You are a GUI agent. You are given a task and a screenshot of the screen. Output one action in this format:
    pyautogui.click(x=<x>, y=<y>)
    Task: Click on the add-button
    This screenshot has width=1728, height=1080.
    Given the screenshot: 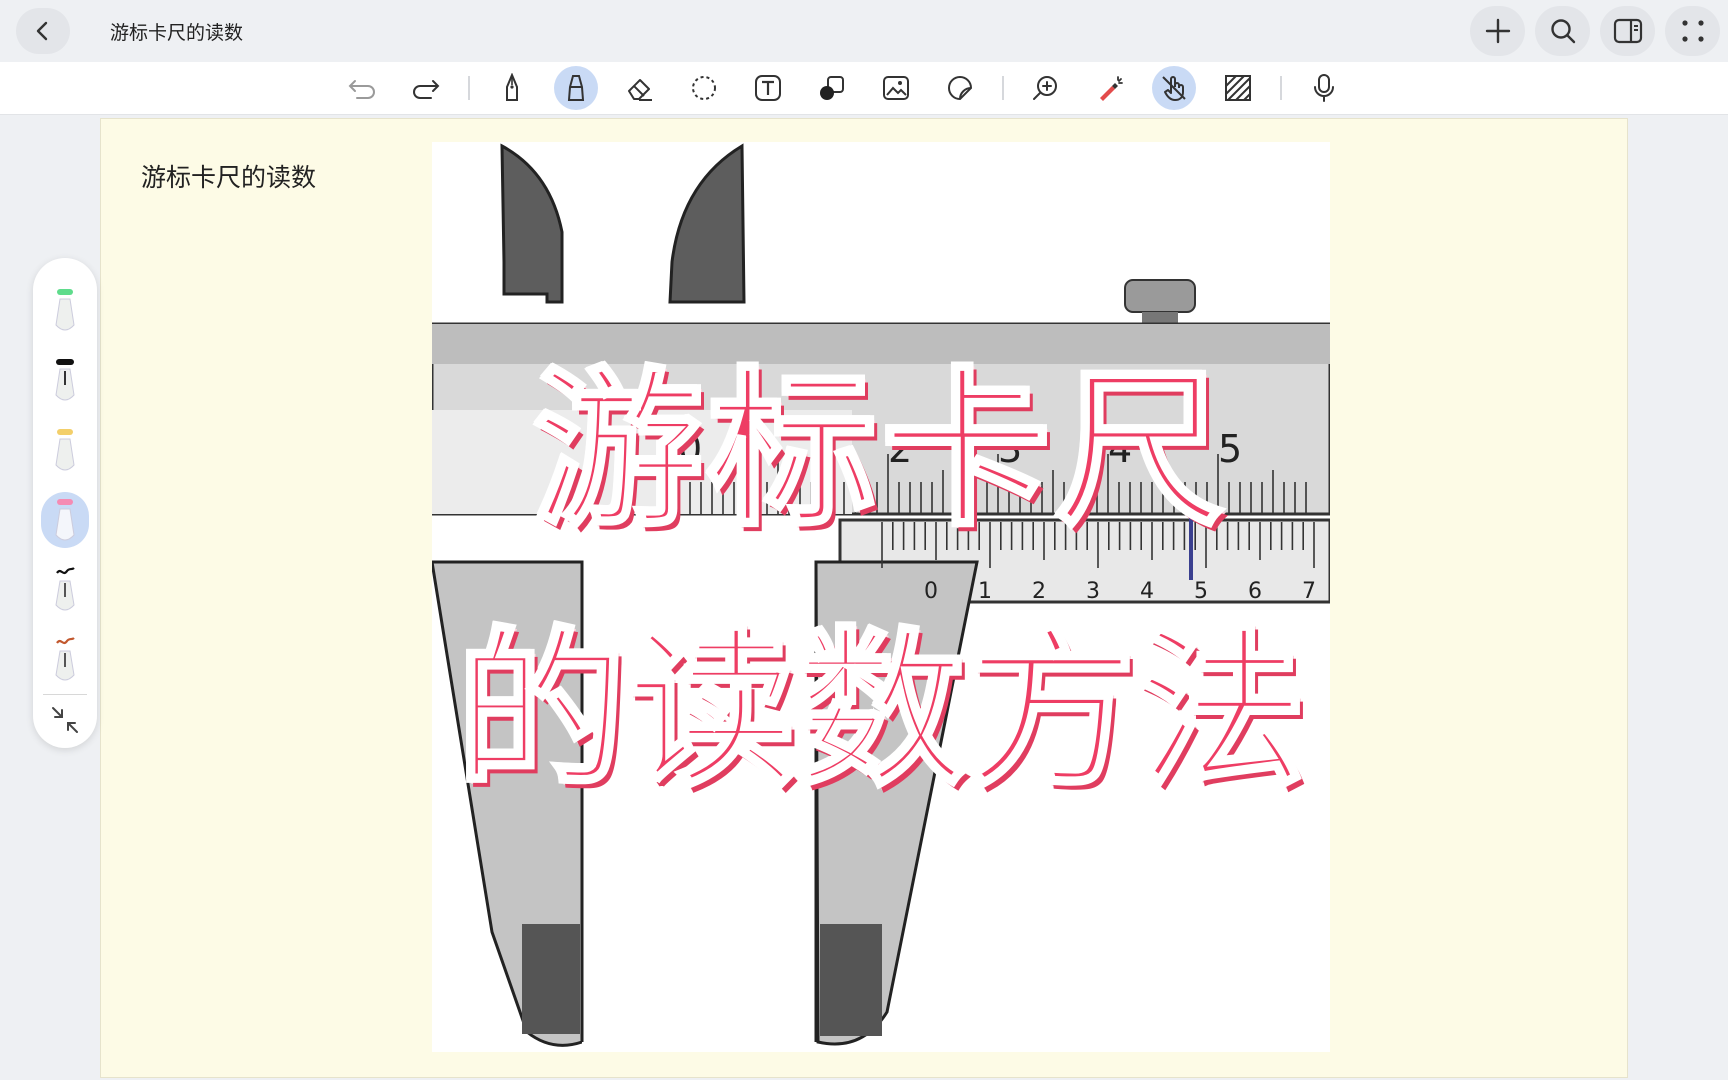 What is the action you would take?
    pyautogui.click(x=1497, y=31)
    